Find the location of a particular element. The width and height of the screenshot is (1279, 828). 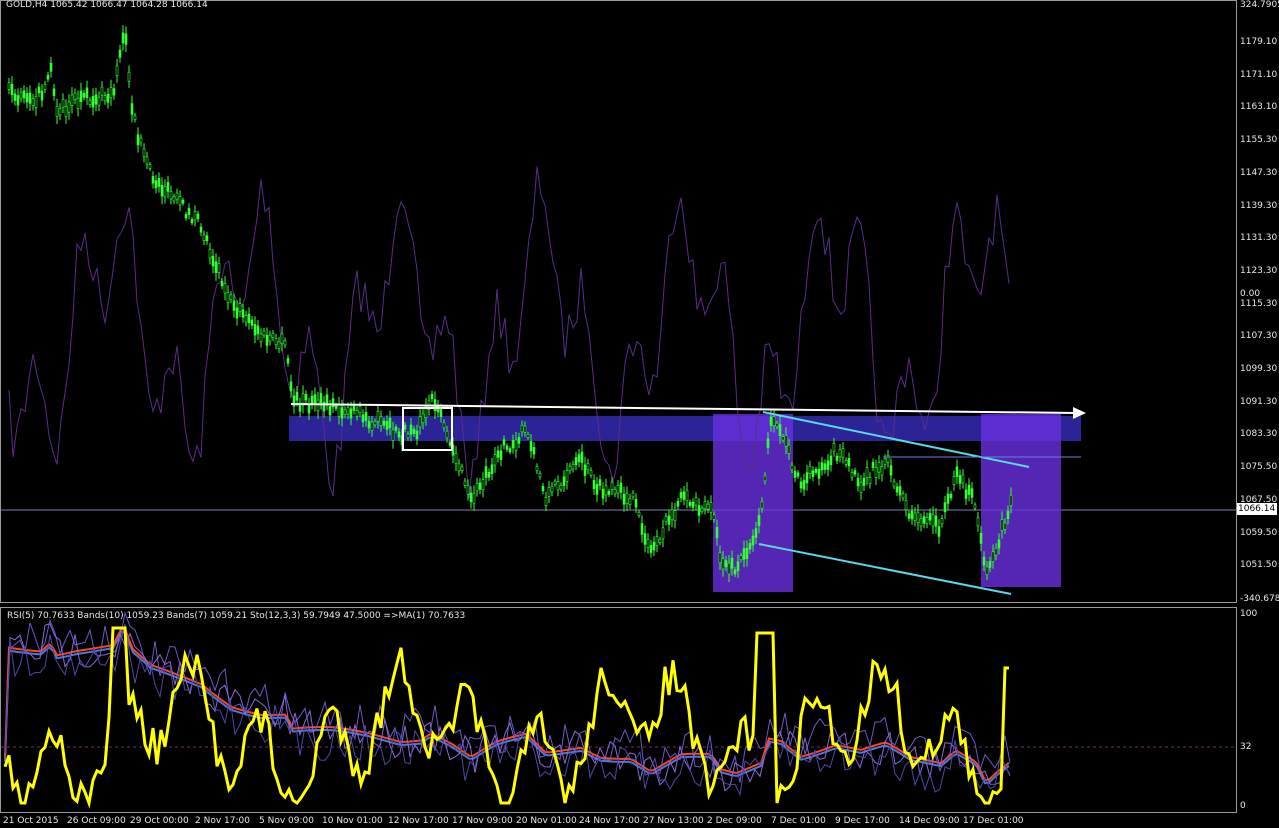

overlay-axis-top: 324.7905 is located at coordinates (1259, 5).